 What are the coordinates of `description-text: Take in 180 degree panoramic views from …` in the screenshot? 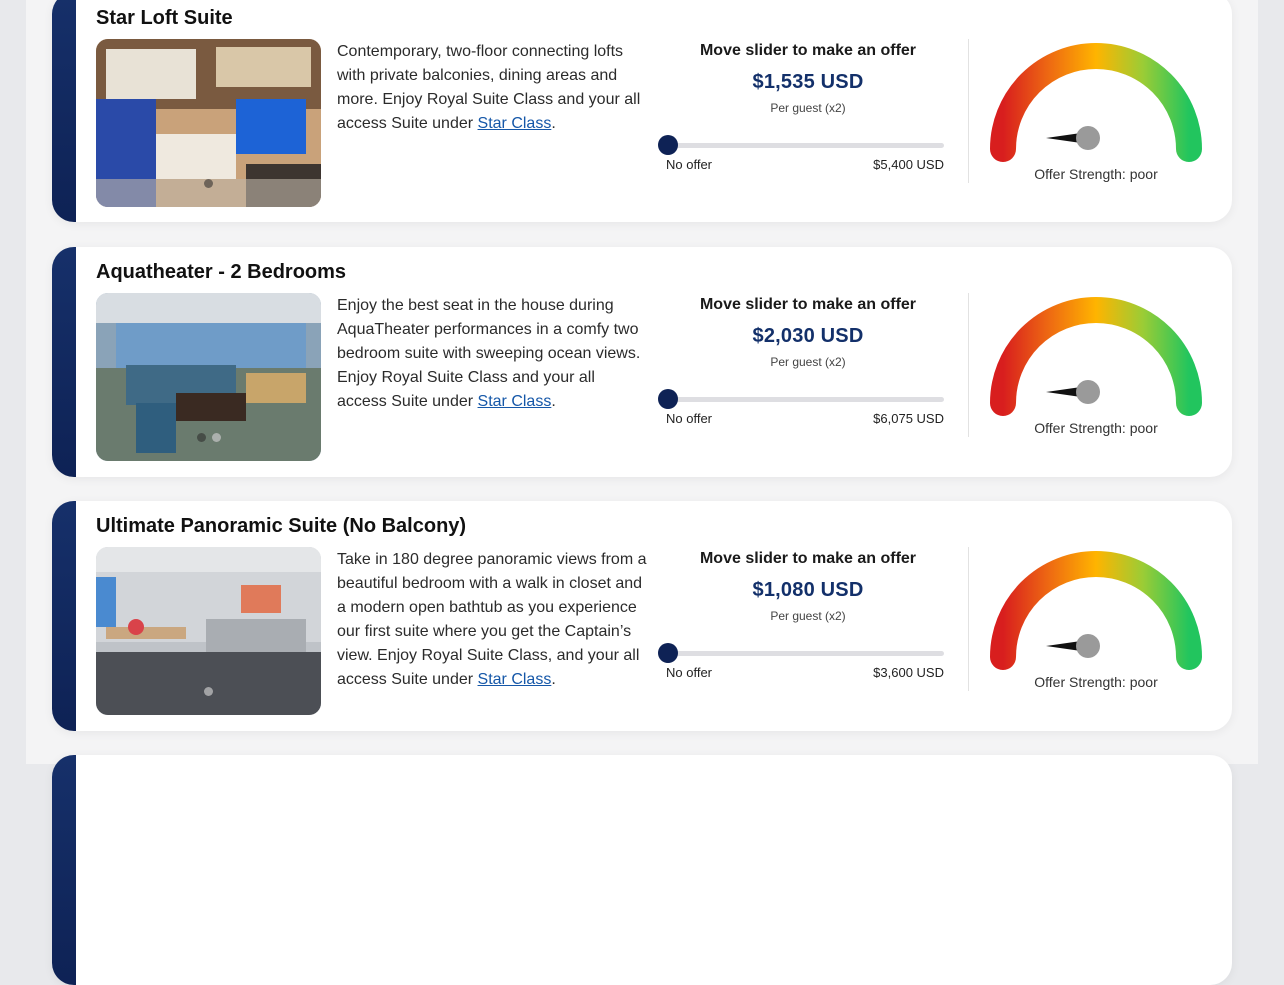 It's located at (492, 619).